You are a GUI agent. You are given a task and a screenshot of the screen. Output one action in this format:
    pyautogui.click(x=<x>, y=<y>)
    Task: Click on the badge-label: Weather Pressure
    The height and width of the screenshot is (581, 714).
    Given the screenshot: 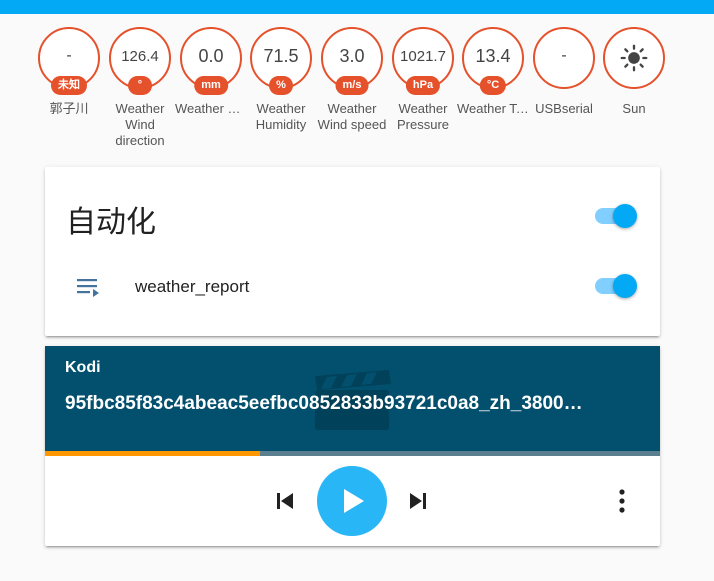 What is the action you would take?
    pyautogui.click(x=423, y=116)
    